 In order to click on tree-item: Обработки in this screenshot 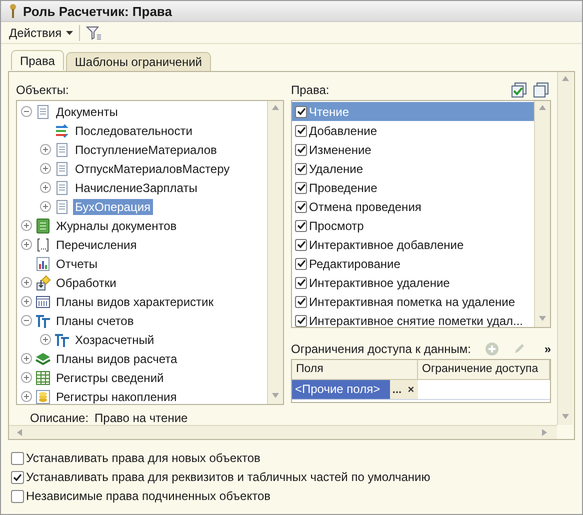, I will do `click(86, 282)`.